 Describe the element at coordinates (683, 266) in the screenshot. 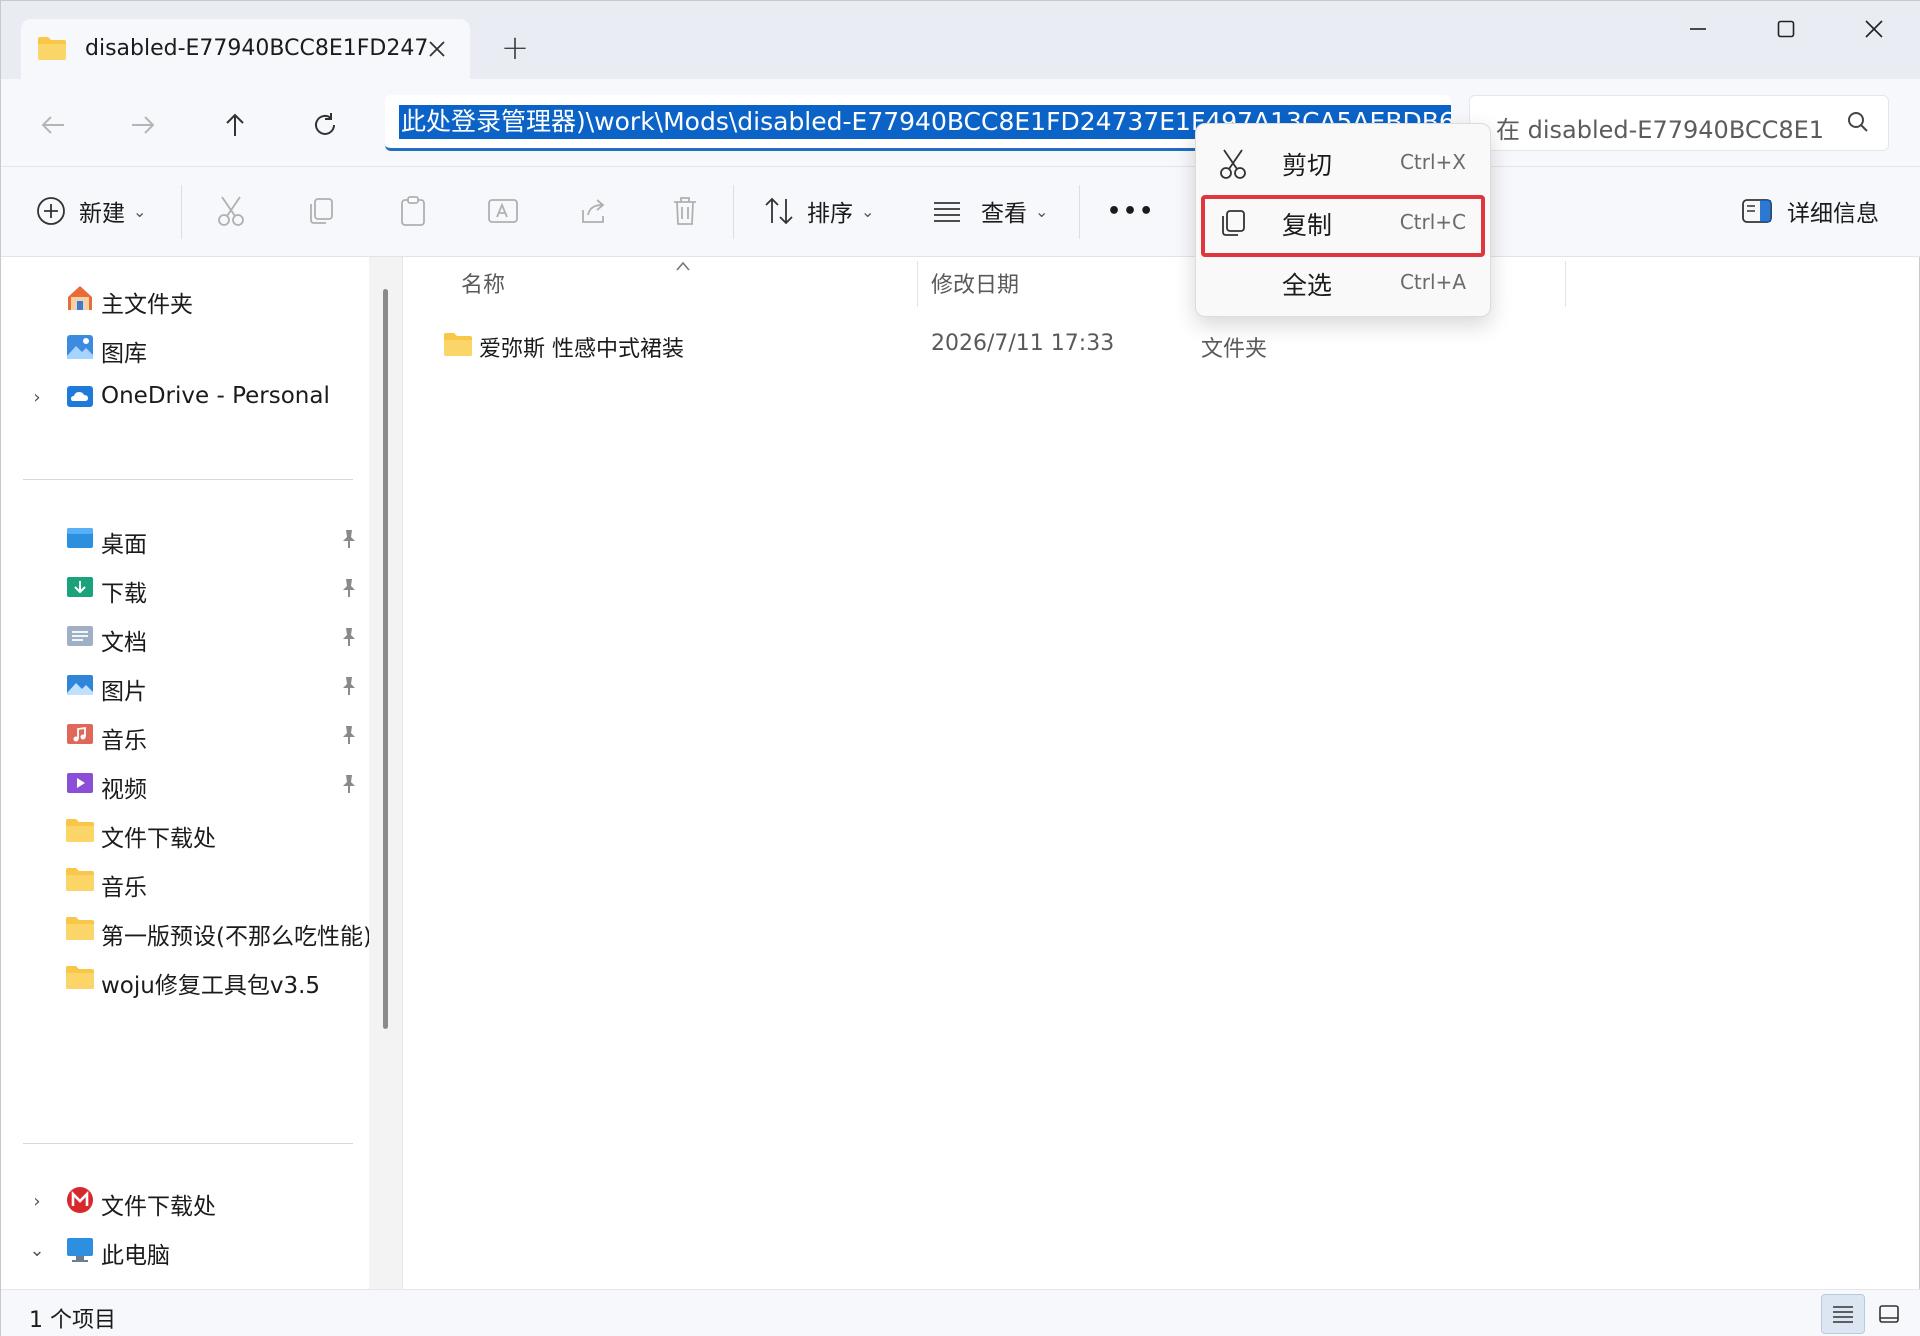

I see `sort-ascending-icon` at that location.